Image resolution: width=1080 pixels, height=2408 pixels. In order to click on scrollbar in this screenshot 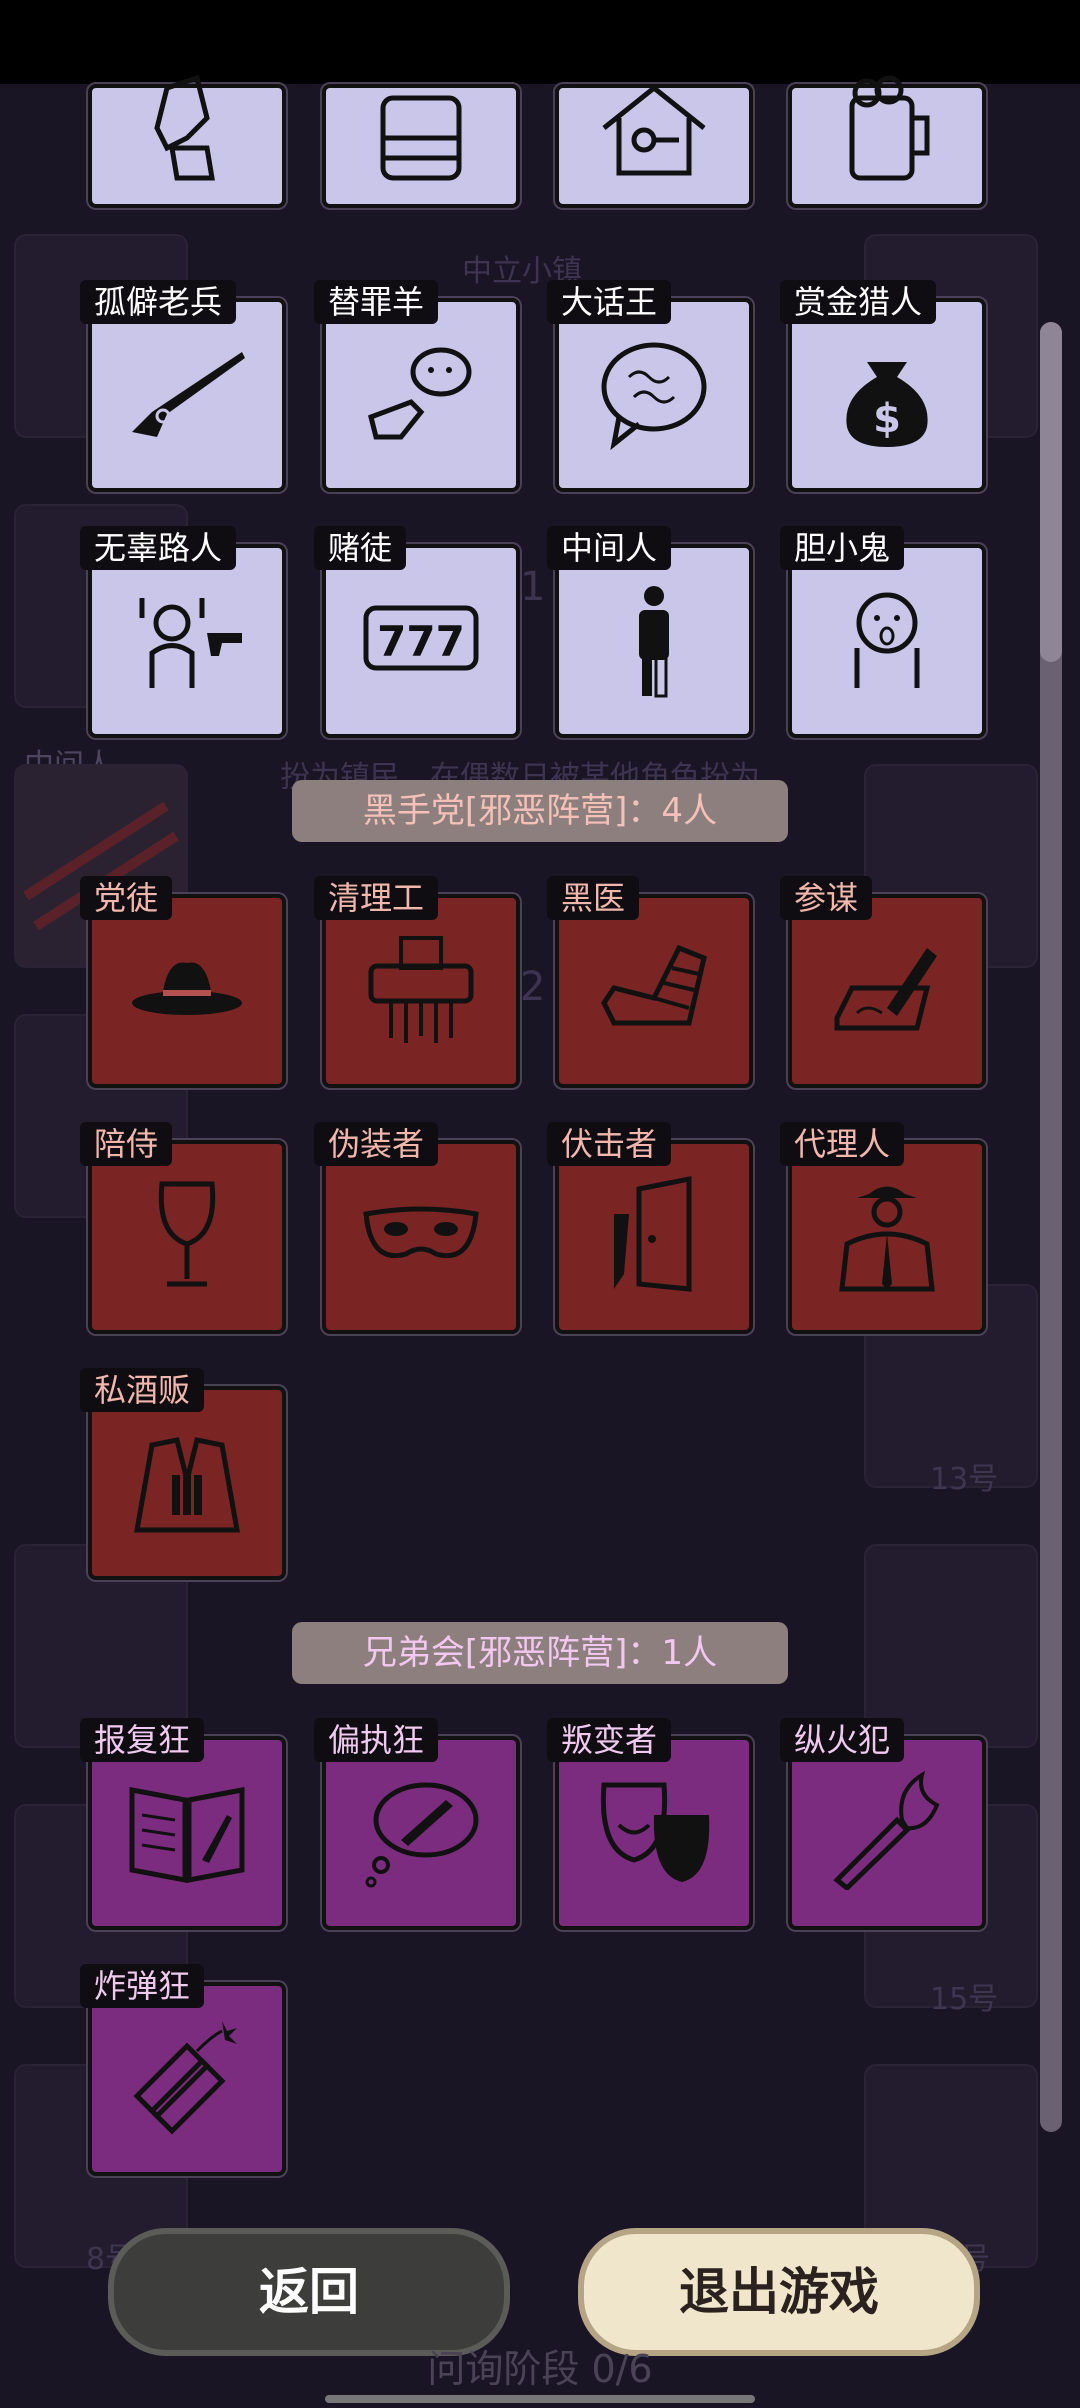, I will do `click(1051, 1227)`.